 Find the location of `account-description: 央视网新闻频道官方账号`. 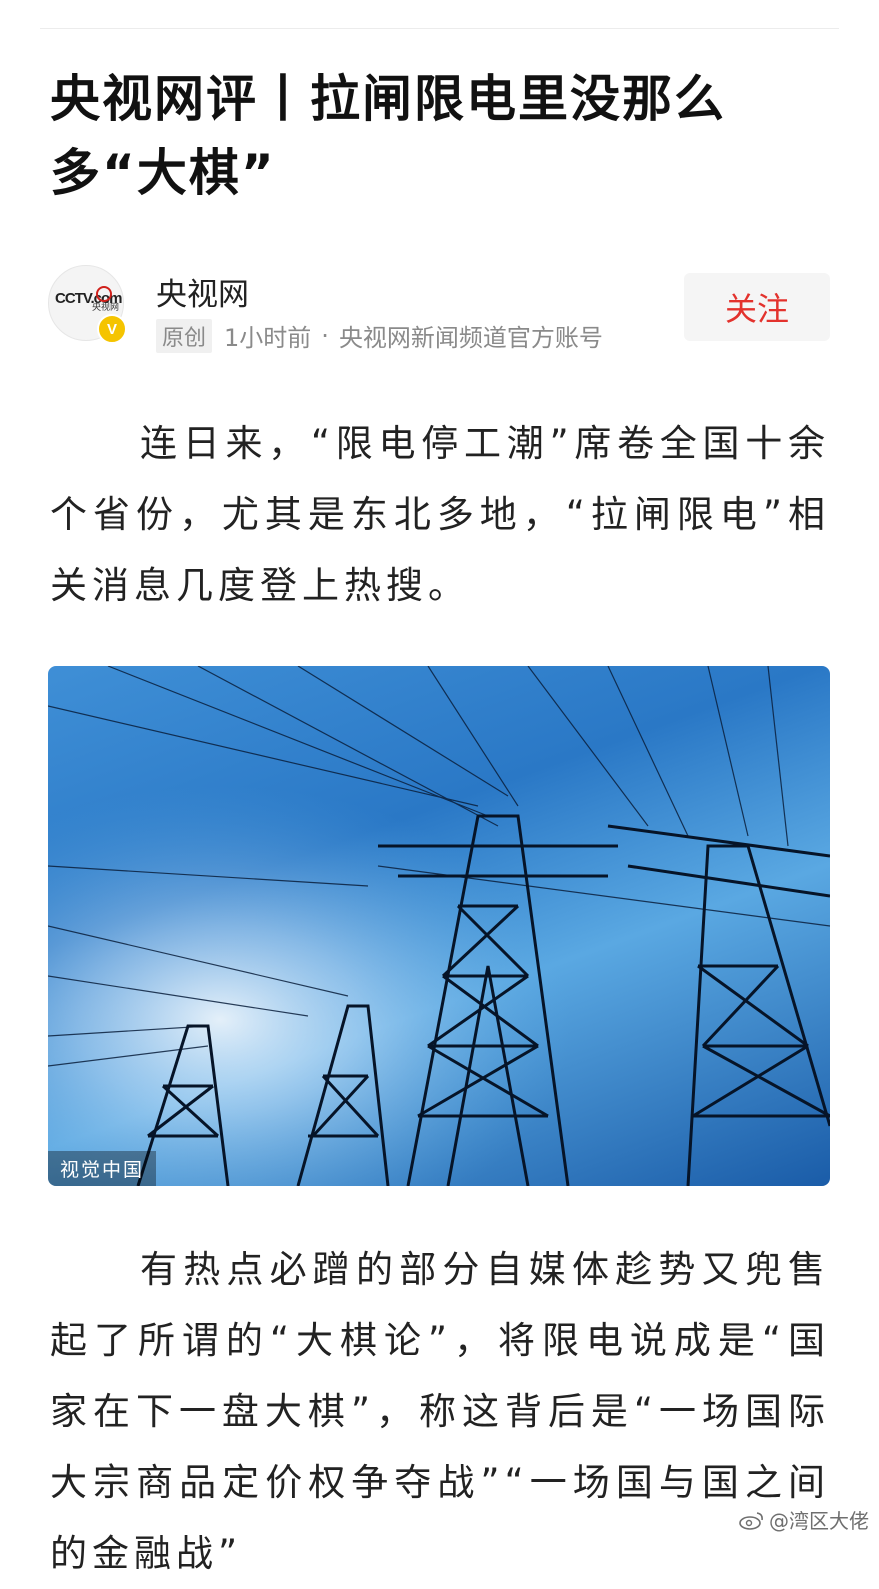

account-description: 央视网新闻频道官方账号 is located at coordinates (470, 338).